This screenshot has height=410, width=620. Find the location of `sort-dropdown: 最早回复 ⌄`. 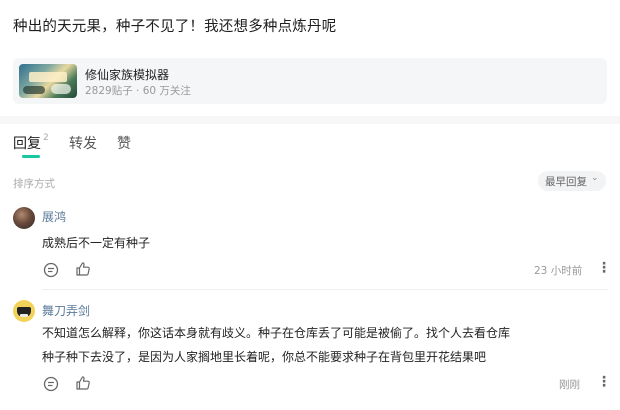

sort-dropdown: 最早回复 ⌄ is located at coordinates (572, 181).